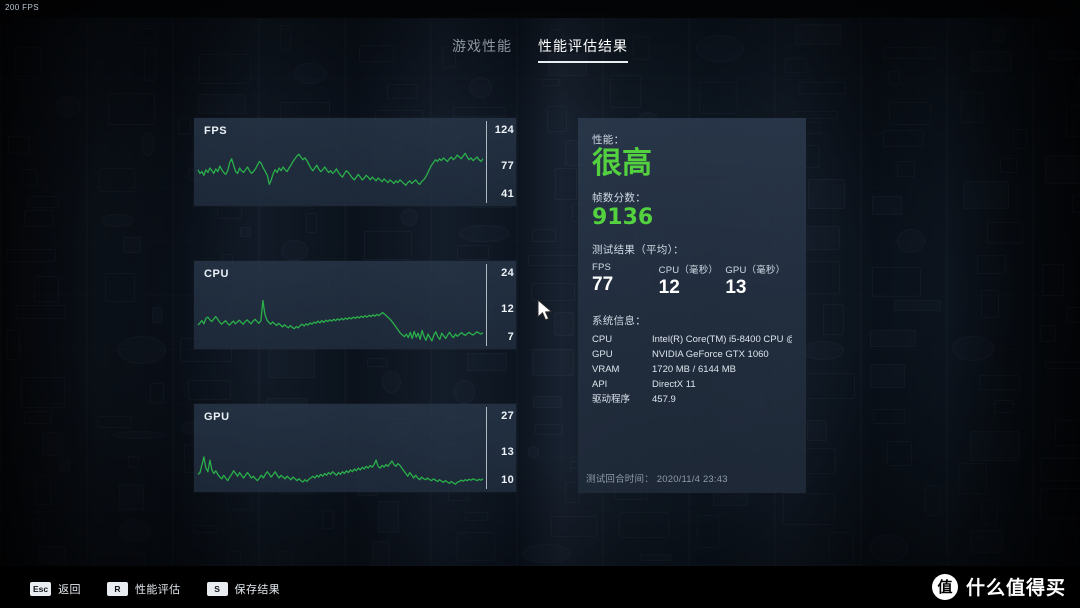 The image size is (1080, 608). Describe the element at coordinates (619, 197) in the screenshot. I see `score-label: 帧数分数：` at that location.